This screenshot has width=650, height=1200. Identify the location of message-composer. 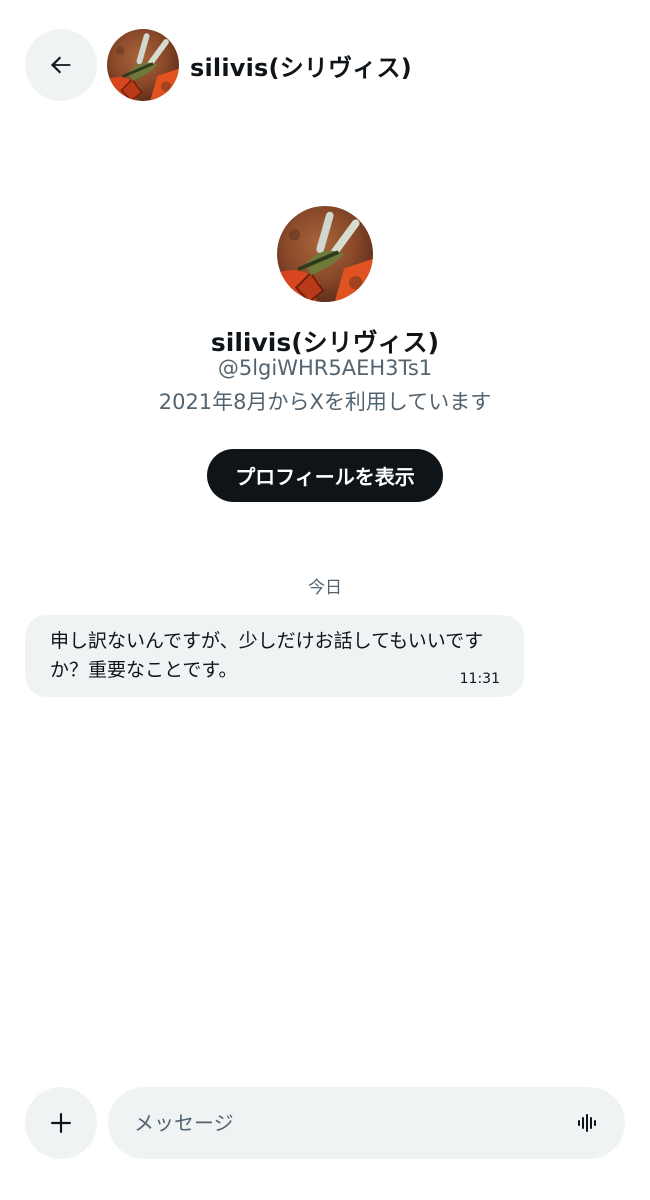
(325, 1135).